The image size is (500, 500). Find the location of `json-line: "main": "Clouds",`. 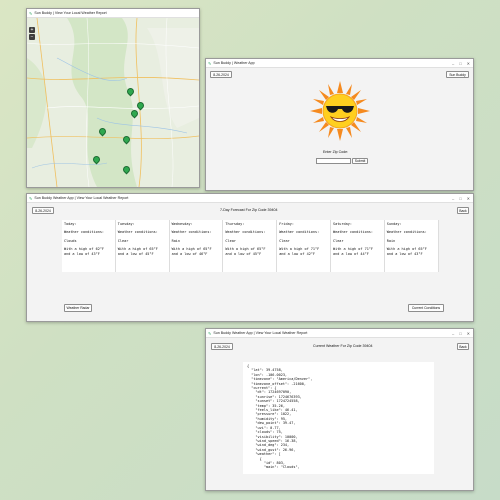

json-line: "main": "Clouds", is located at coordinates (273, 467).